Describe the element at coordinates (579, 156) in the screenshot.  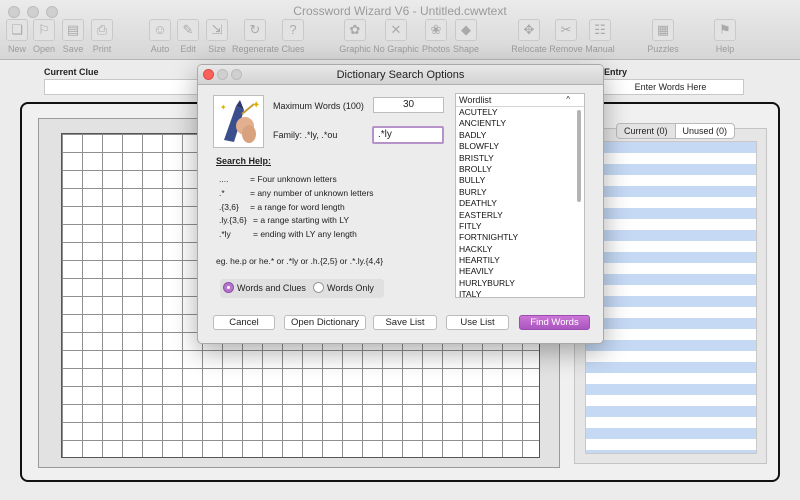
I see `wordlist-scrollbar` at that location.